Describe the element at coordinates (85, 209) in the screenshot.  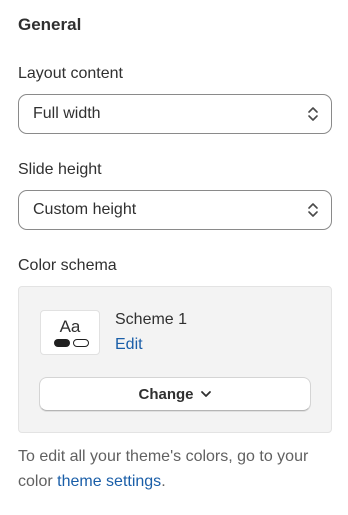
I see `slide-height-value: Custom height` at that location.